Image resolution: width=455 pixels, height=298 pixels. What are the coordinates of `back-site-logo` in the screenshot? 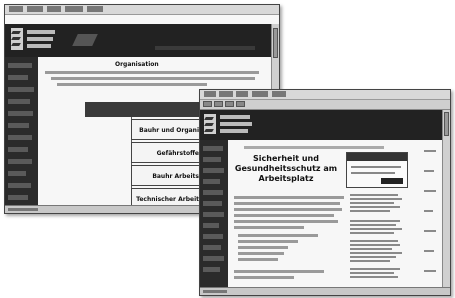 It's located at (17, 39).